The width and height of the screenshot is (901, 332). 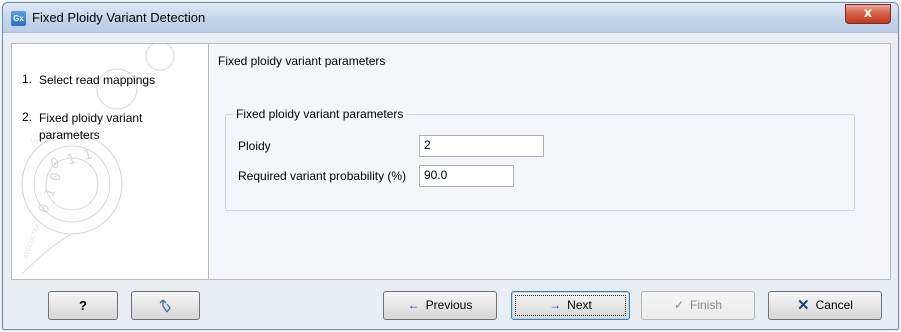 What do you see at coordinates (18, 18) in the screenshot?
I see `app-icon: Gx` at bounding box center [18, 18].